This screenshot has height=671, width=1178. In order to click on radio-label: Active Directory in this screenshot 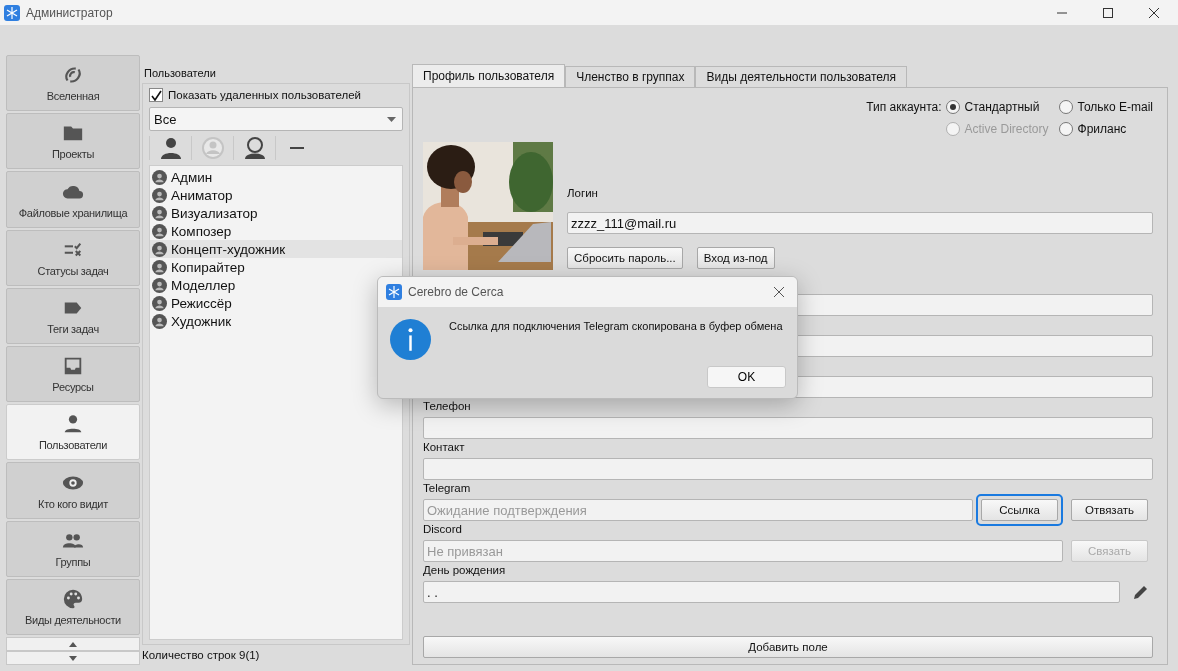, I will do `click(1006, 129)`.